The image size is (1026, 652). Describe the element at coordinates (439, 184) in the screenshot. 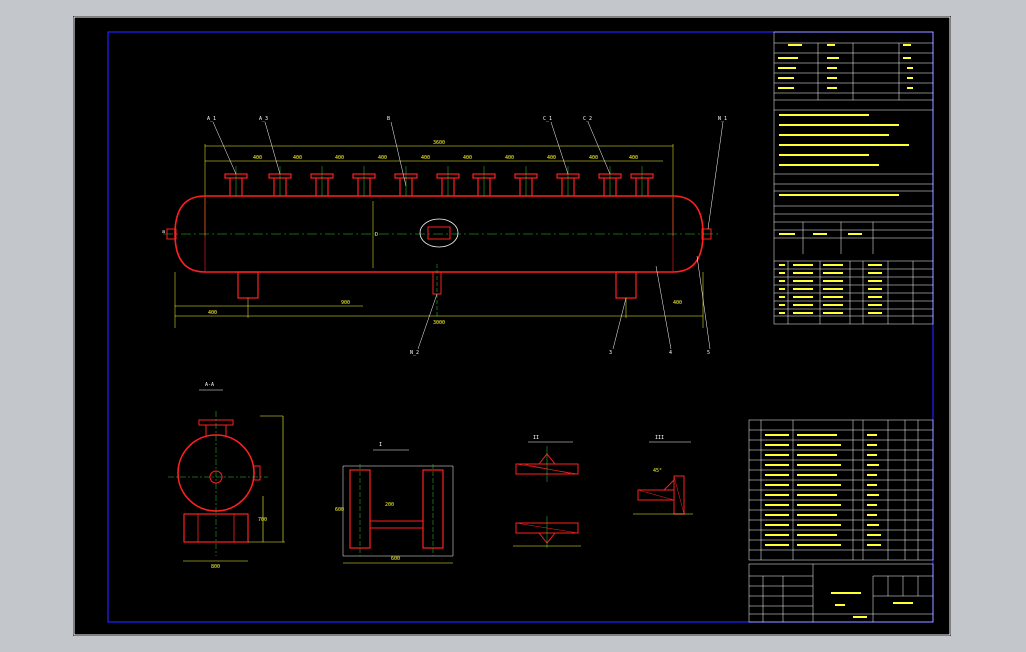

I see `top-nozzles` at that location.